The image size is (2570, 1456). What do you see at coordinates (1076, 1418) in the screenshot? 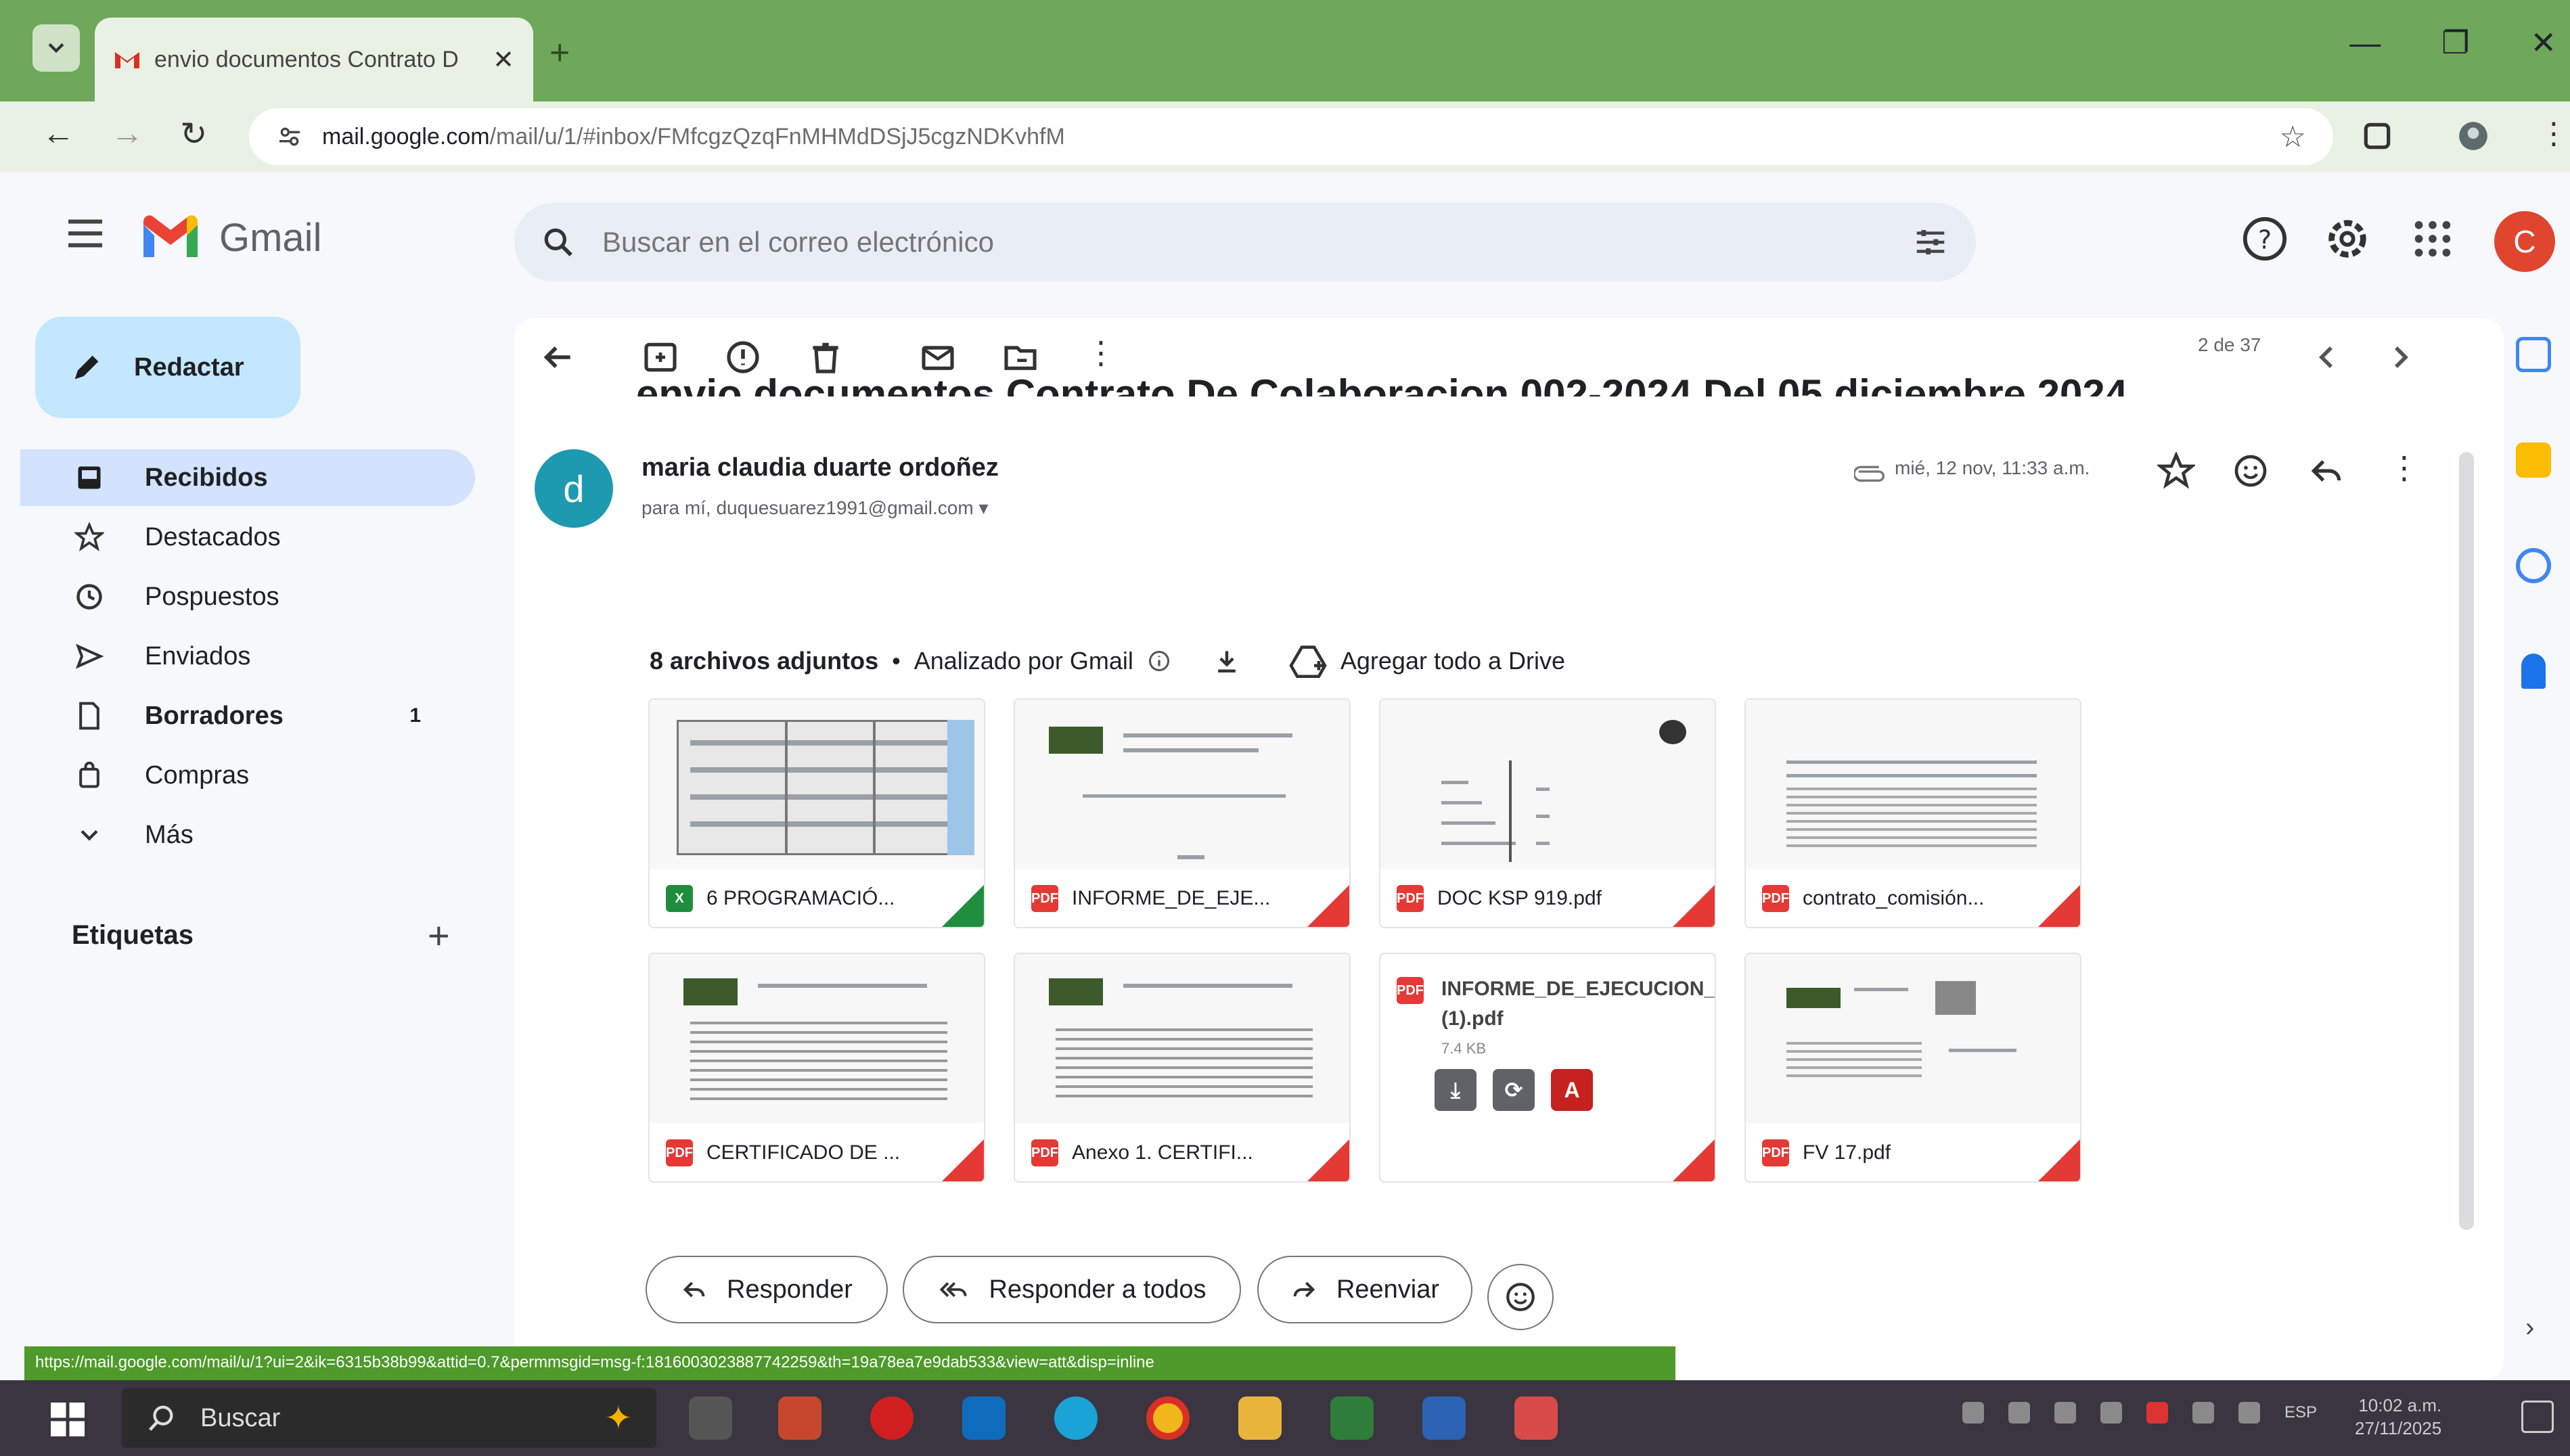
I see `edge-browser-icon` at bounding box center [1076, 1418].